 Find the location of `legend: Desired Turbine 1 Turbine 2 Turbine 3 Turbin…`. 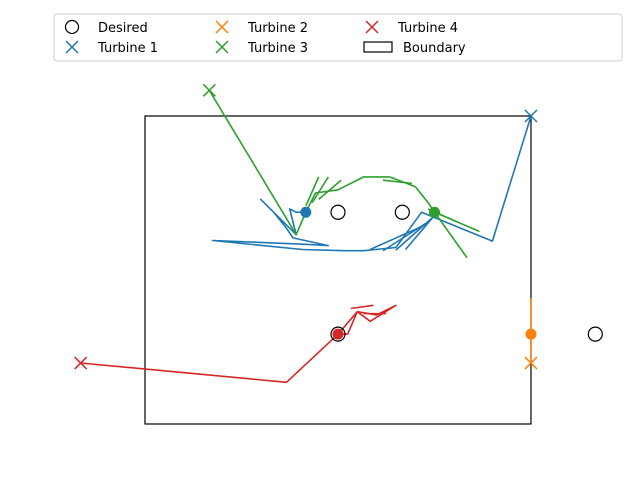

legend: Desired Turbine 1 Turbine 2 Turbine 3 Turbin… is located at coordinates (338, 37).